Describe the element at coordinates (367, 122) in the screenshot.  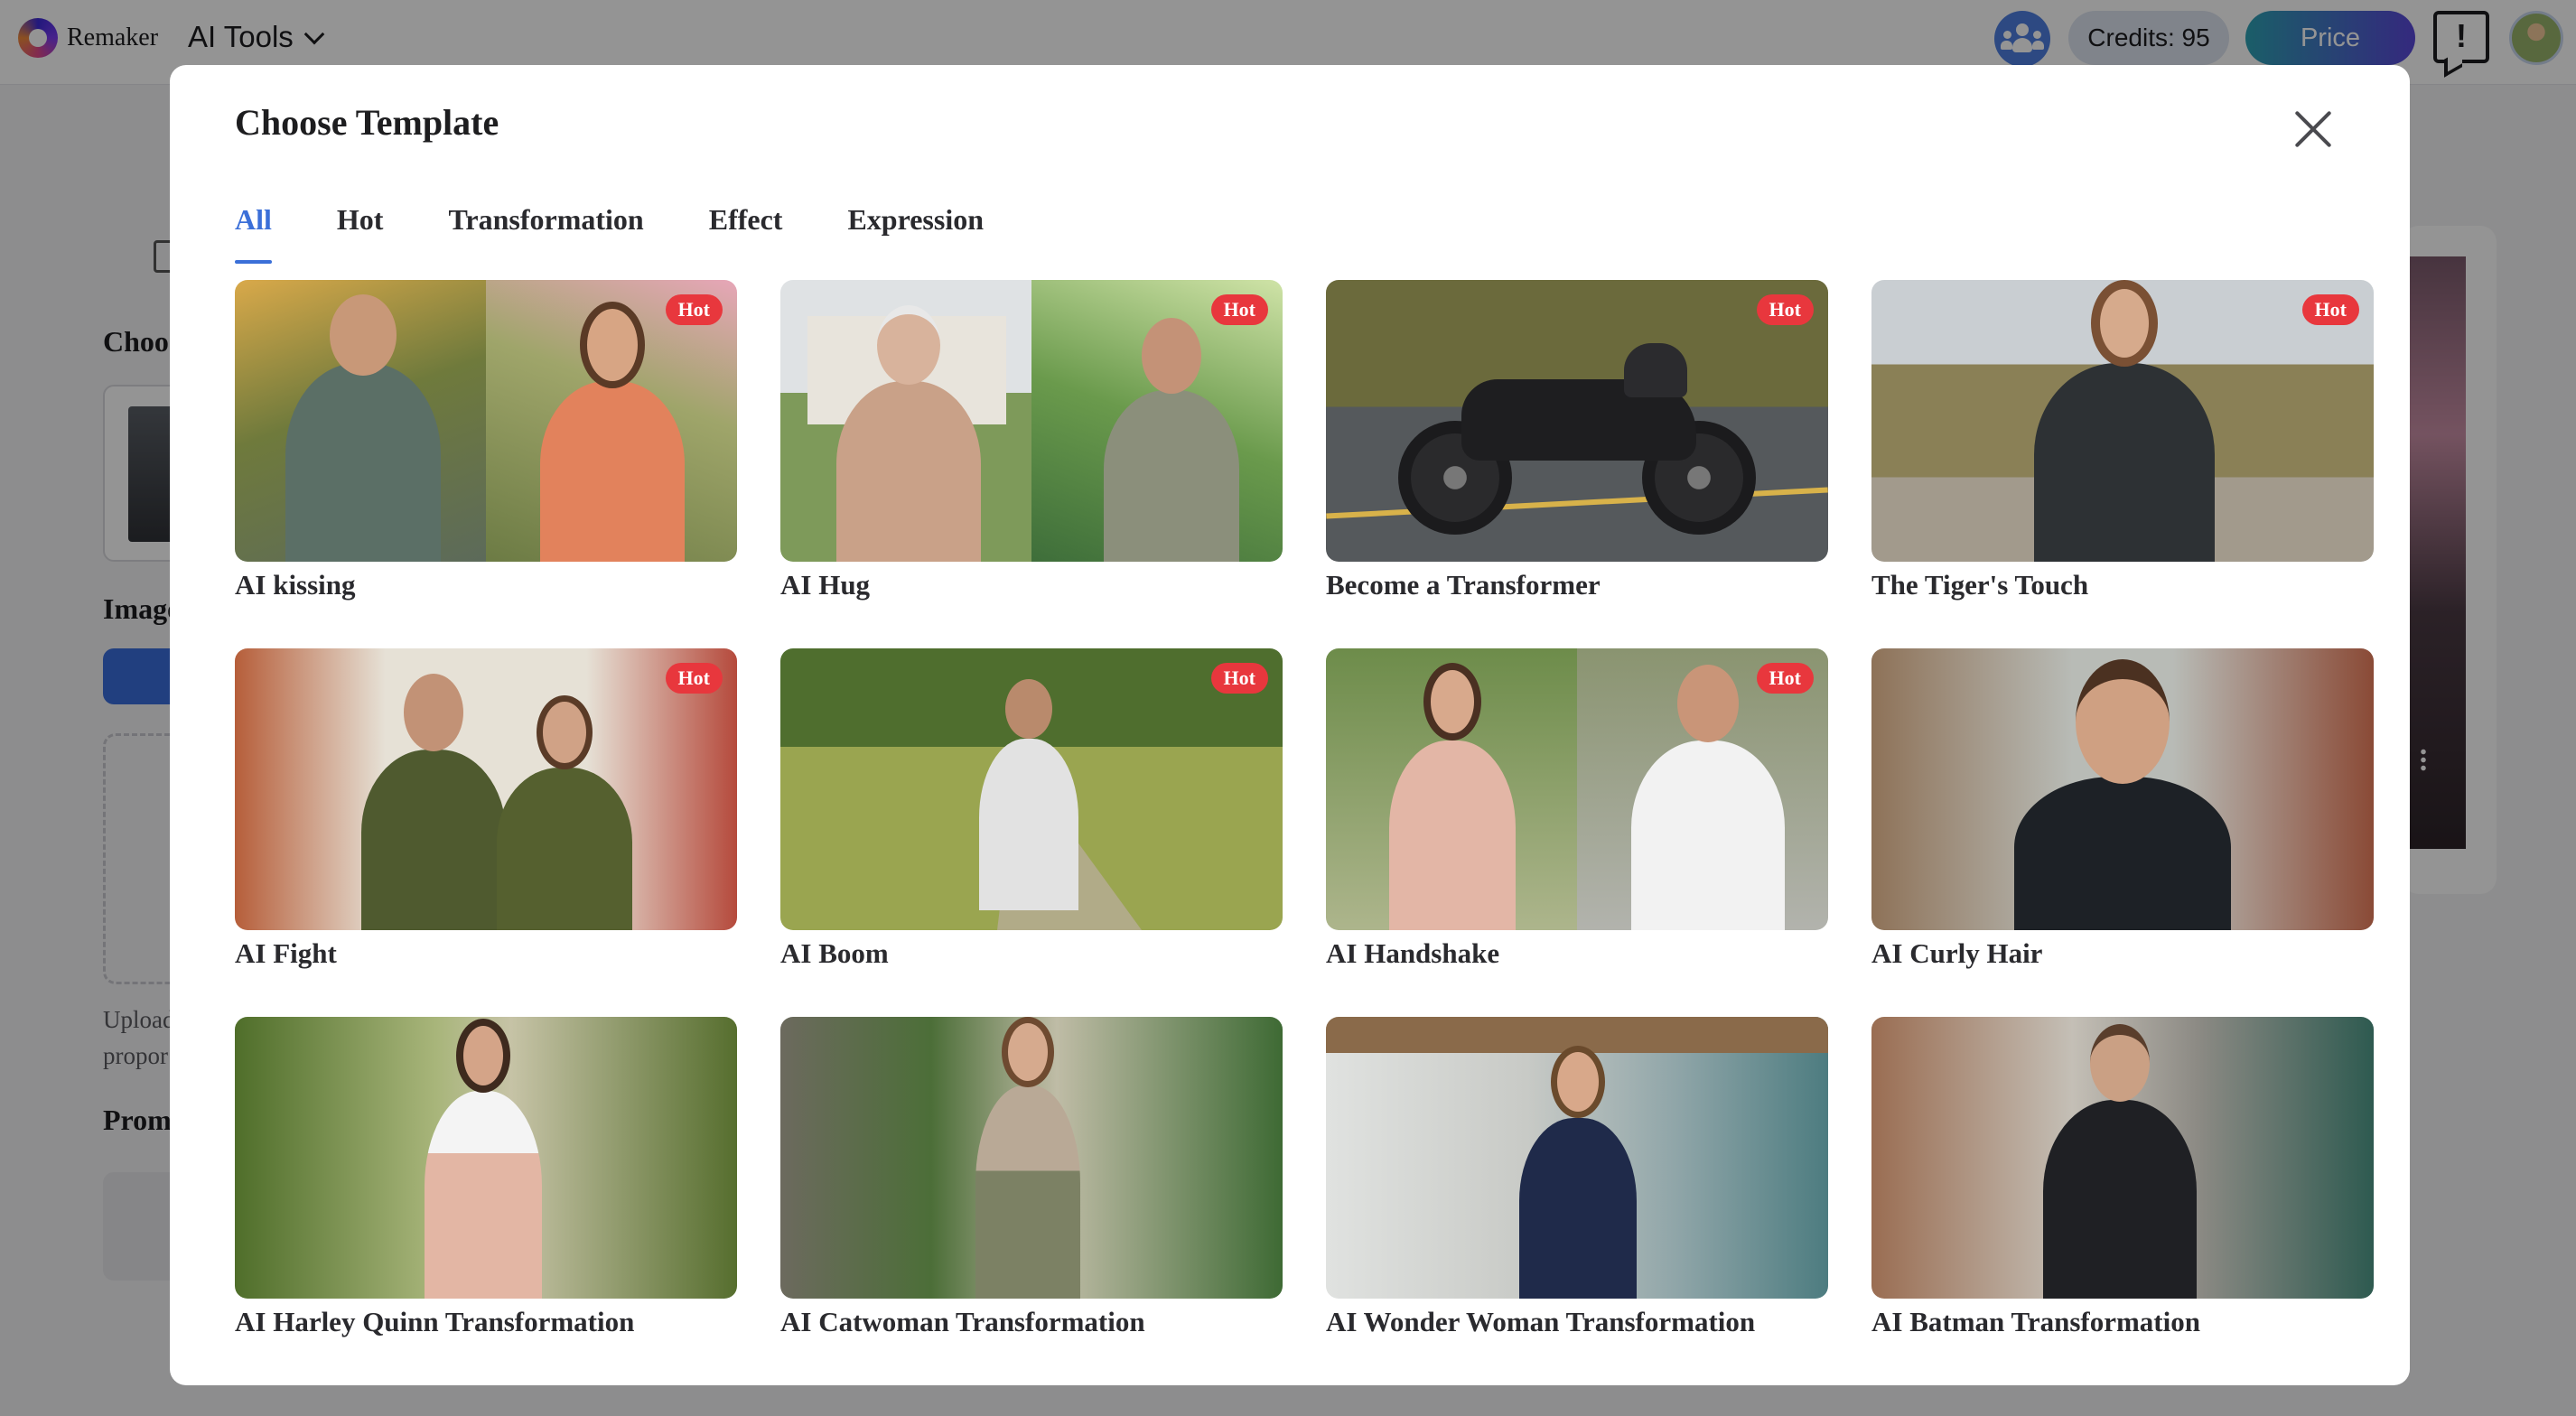
I see `modal-title: Choose Template` at that location.